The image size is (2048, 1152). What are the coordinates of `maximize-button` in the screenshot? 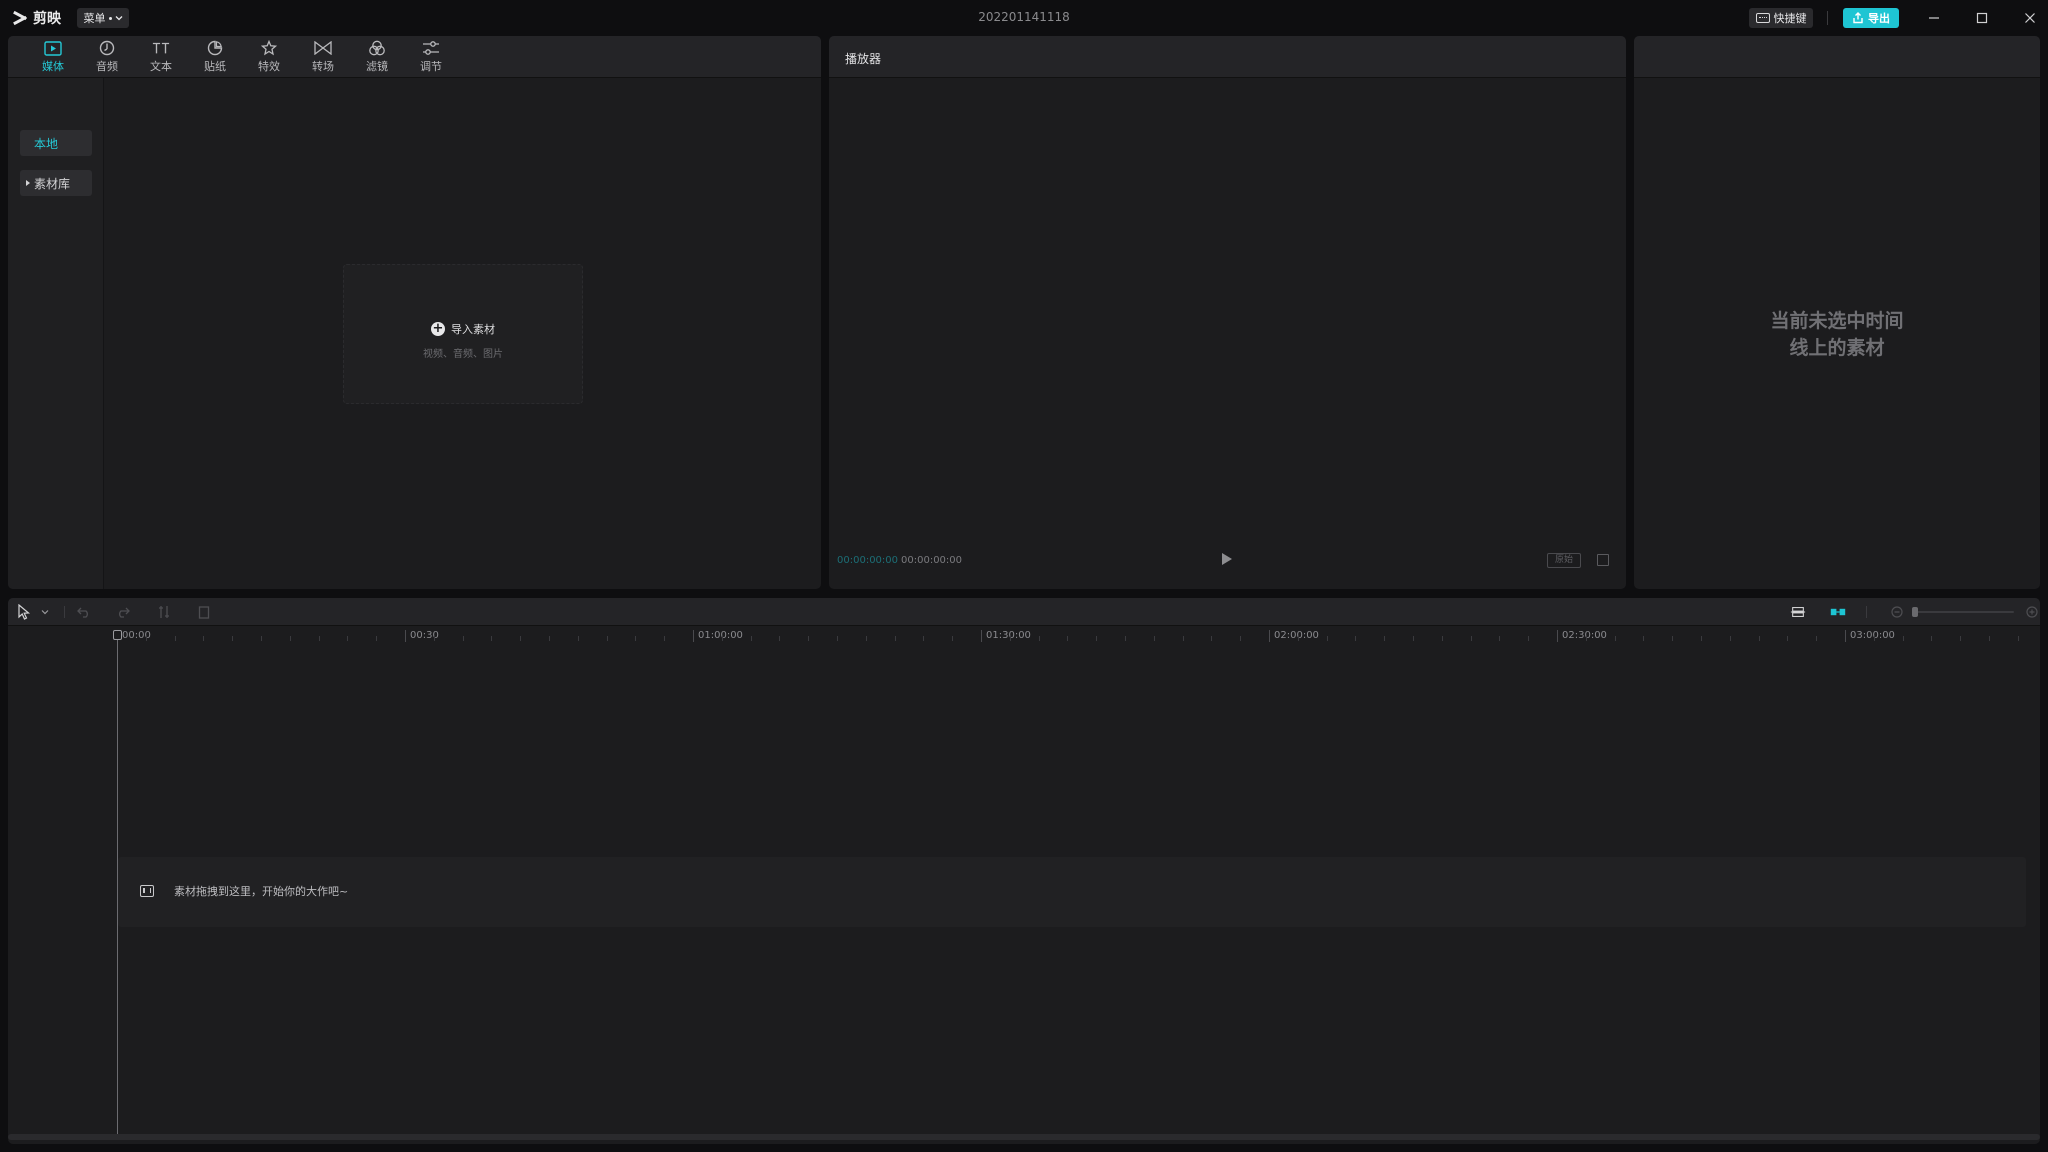 It's located at (1982, 18).